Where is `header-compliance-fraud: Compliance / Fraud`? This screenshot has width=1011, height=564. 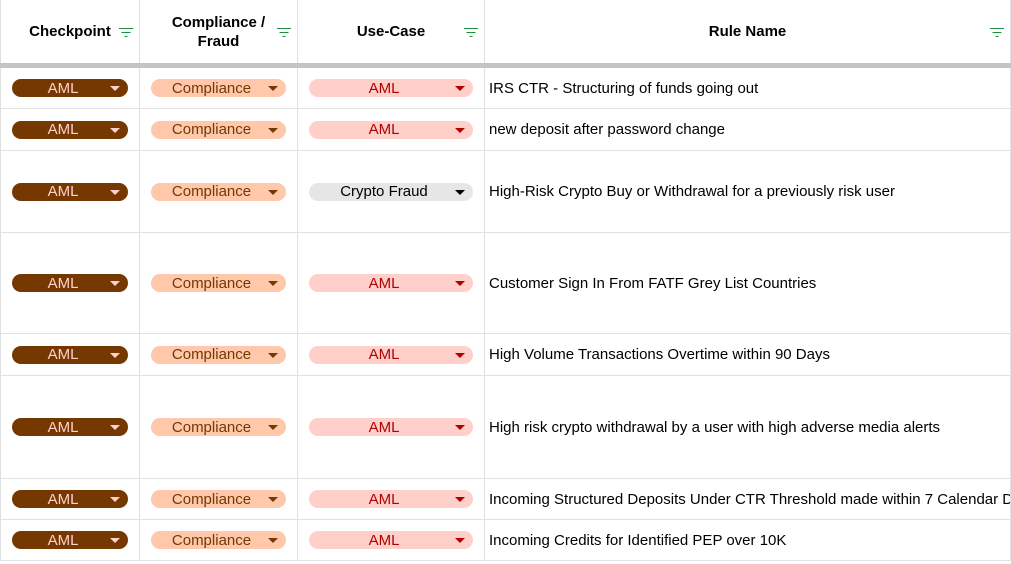
header-compliance-fraud: Compliance / Fraud is located at coordinates (219, 31).